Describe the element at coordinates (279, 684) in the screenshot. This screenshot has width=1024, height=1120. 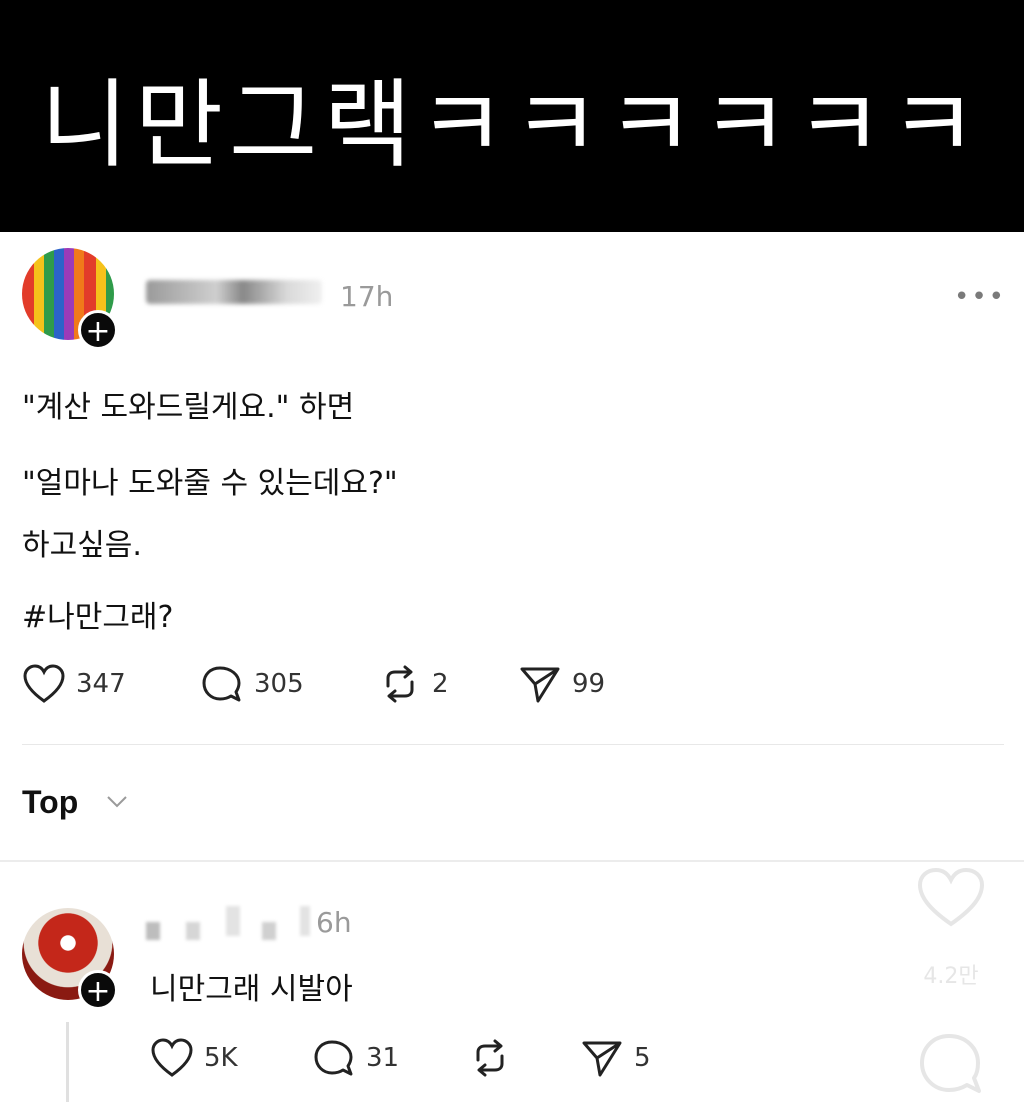
I see `reply-count: 305` at that location.